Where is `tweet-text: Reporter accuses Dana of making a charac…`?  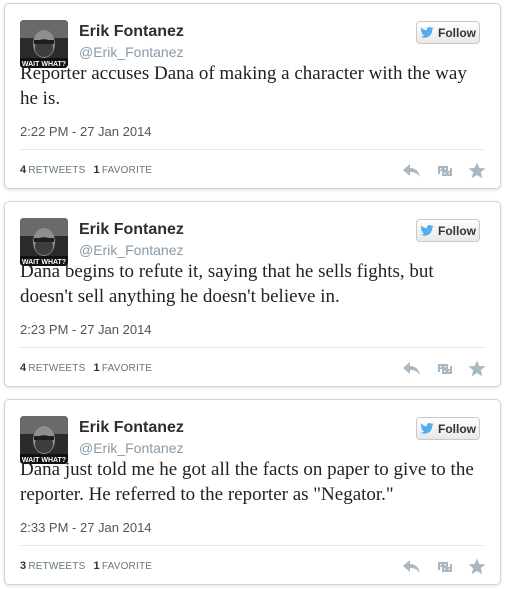
tweet-text: Reporter accuses Dana of making a charac… is located at coordinates (243, 86).